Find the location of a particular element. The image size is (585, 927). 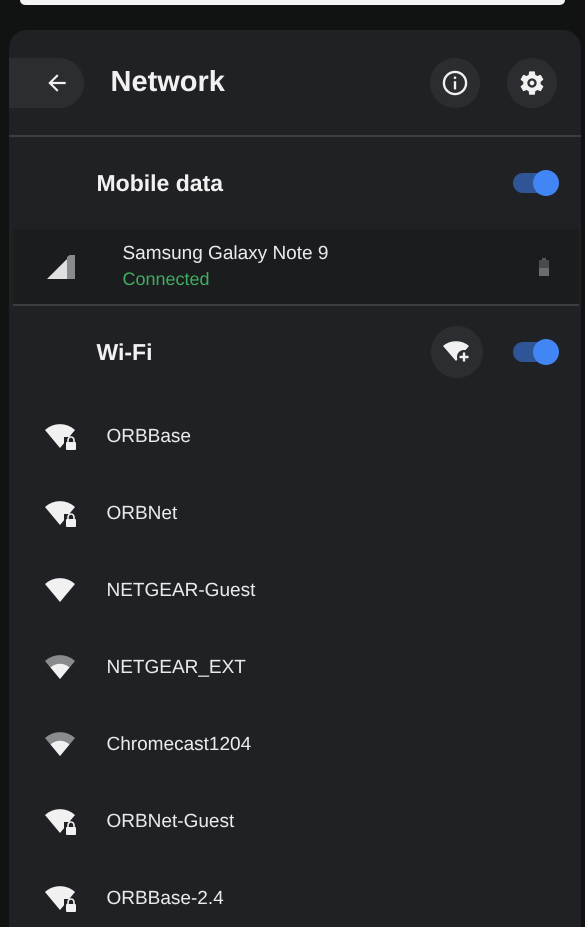

connection-status: Connected is located at coordinates (166, 279).